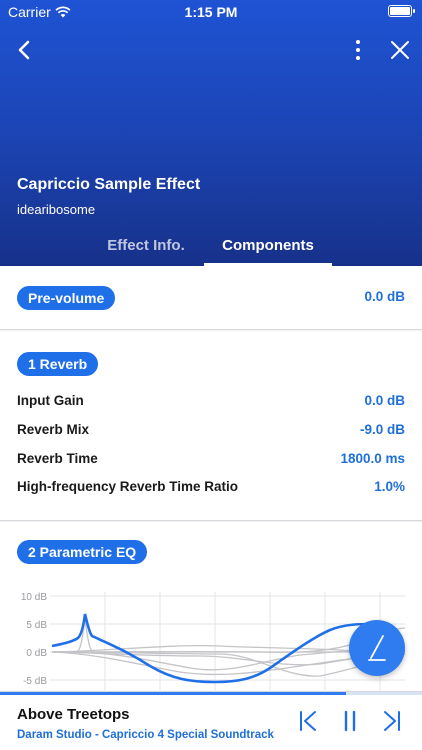 The image size is (422, 750). Describe the element at coordinates (382, 429) in the screenshot. I see `param-value: -9.0 dB` at that location.